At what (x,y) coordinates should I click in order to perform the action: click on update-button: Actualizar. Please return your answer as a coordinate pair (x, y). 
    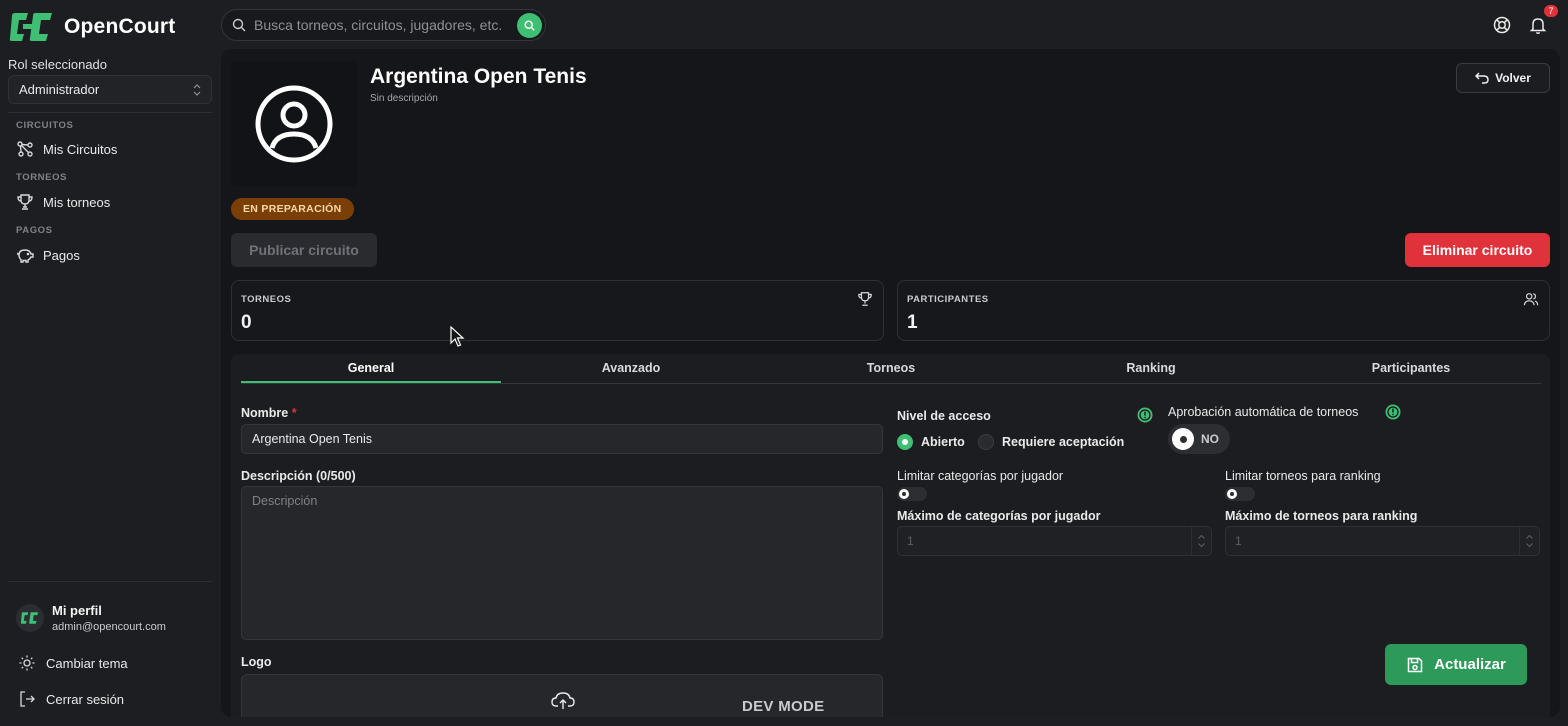
    Looking at the image, I should click on (1456, 664).